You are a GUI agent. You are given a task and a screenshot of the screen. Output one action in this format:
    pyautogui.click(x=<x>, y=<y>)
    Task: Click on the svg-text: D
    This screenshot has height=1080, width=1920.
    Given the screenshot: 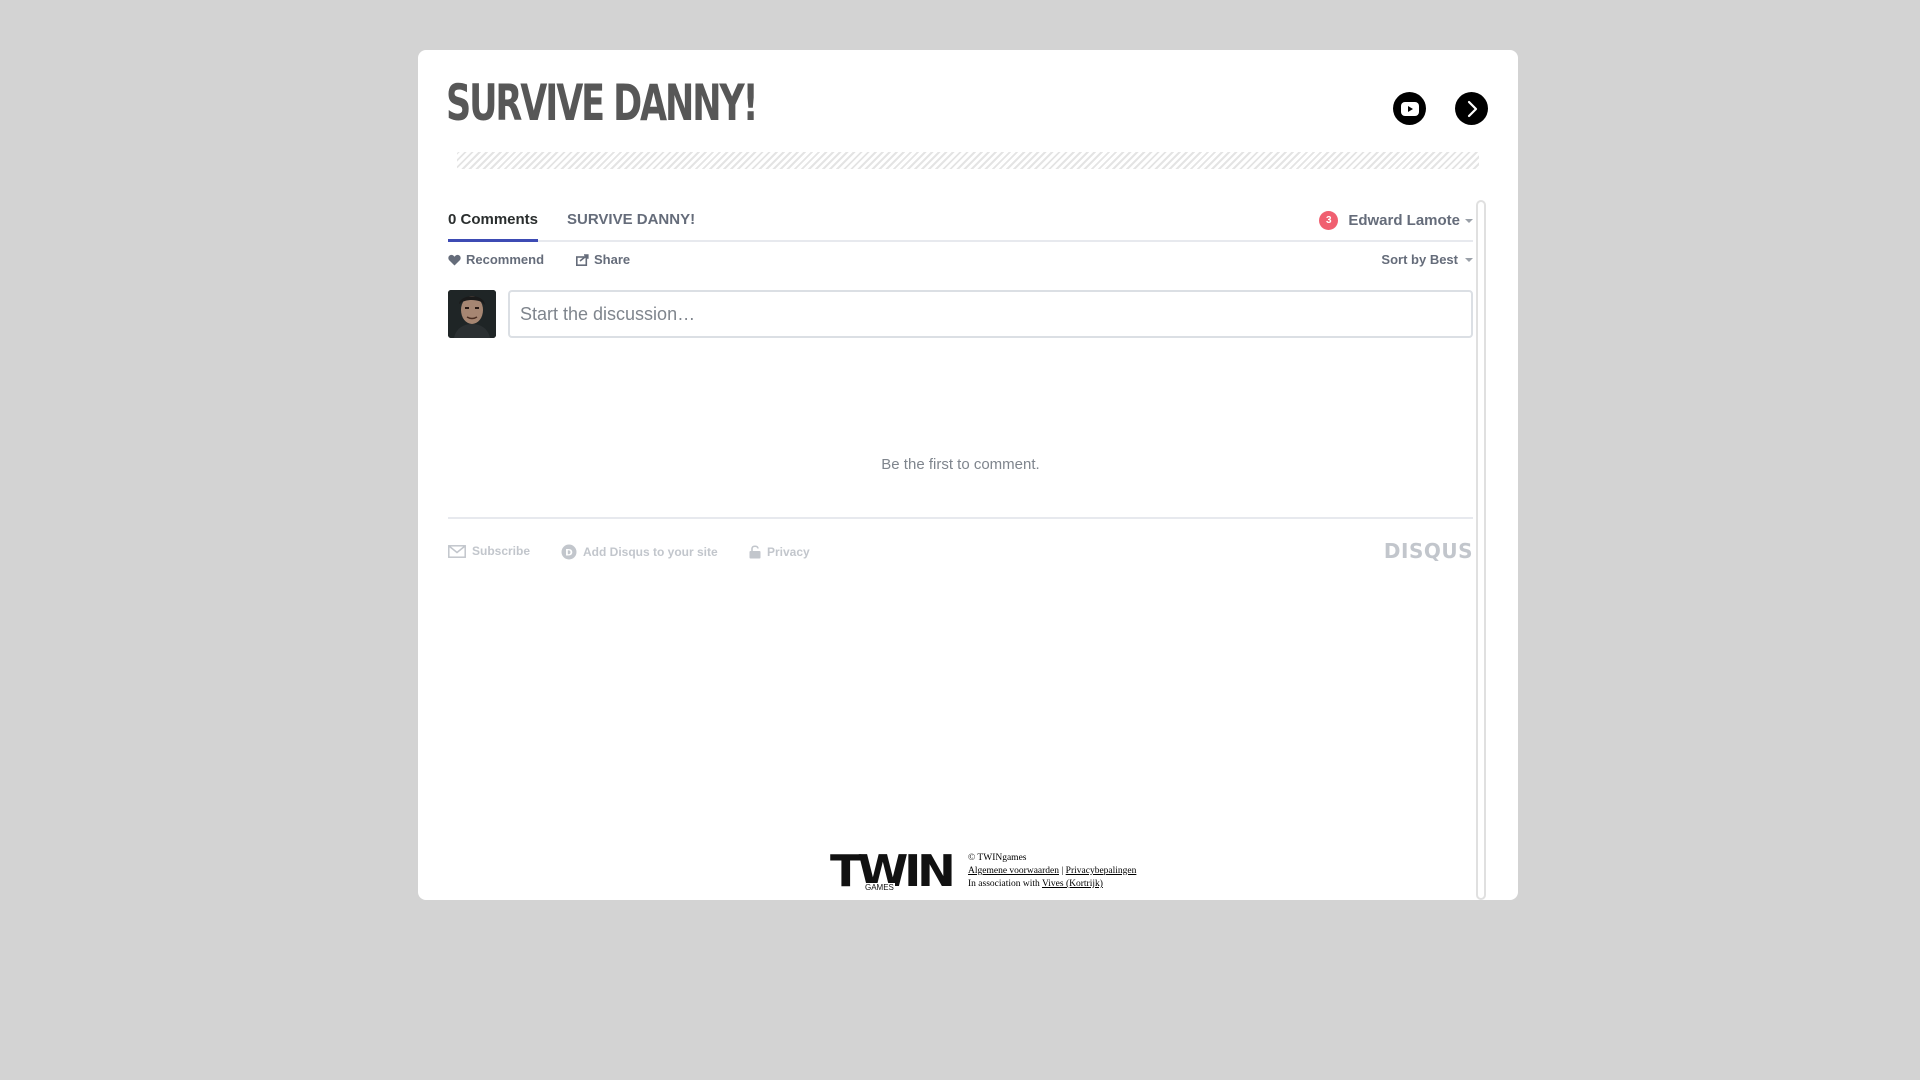 What is the action you would take?
    pyautogui.click(x=568, y=554)
    